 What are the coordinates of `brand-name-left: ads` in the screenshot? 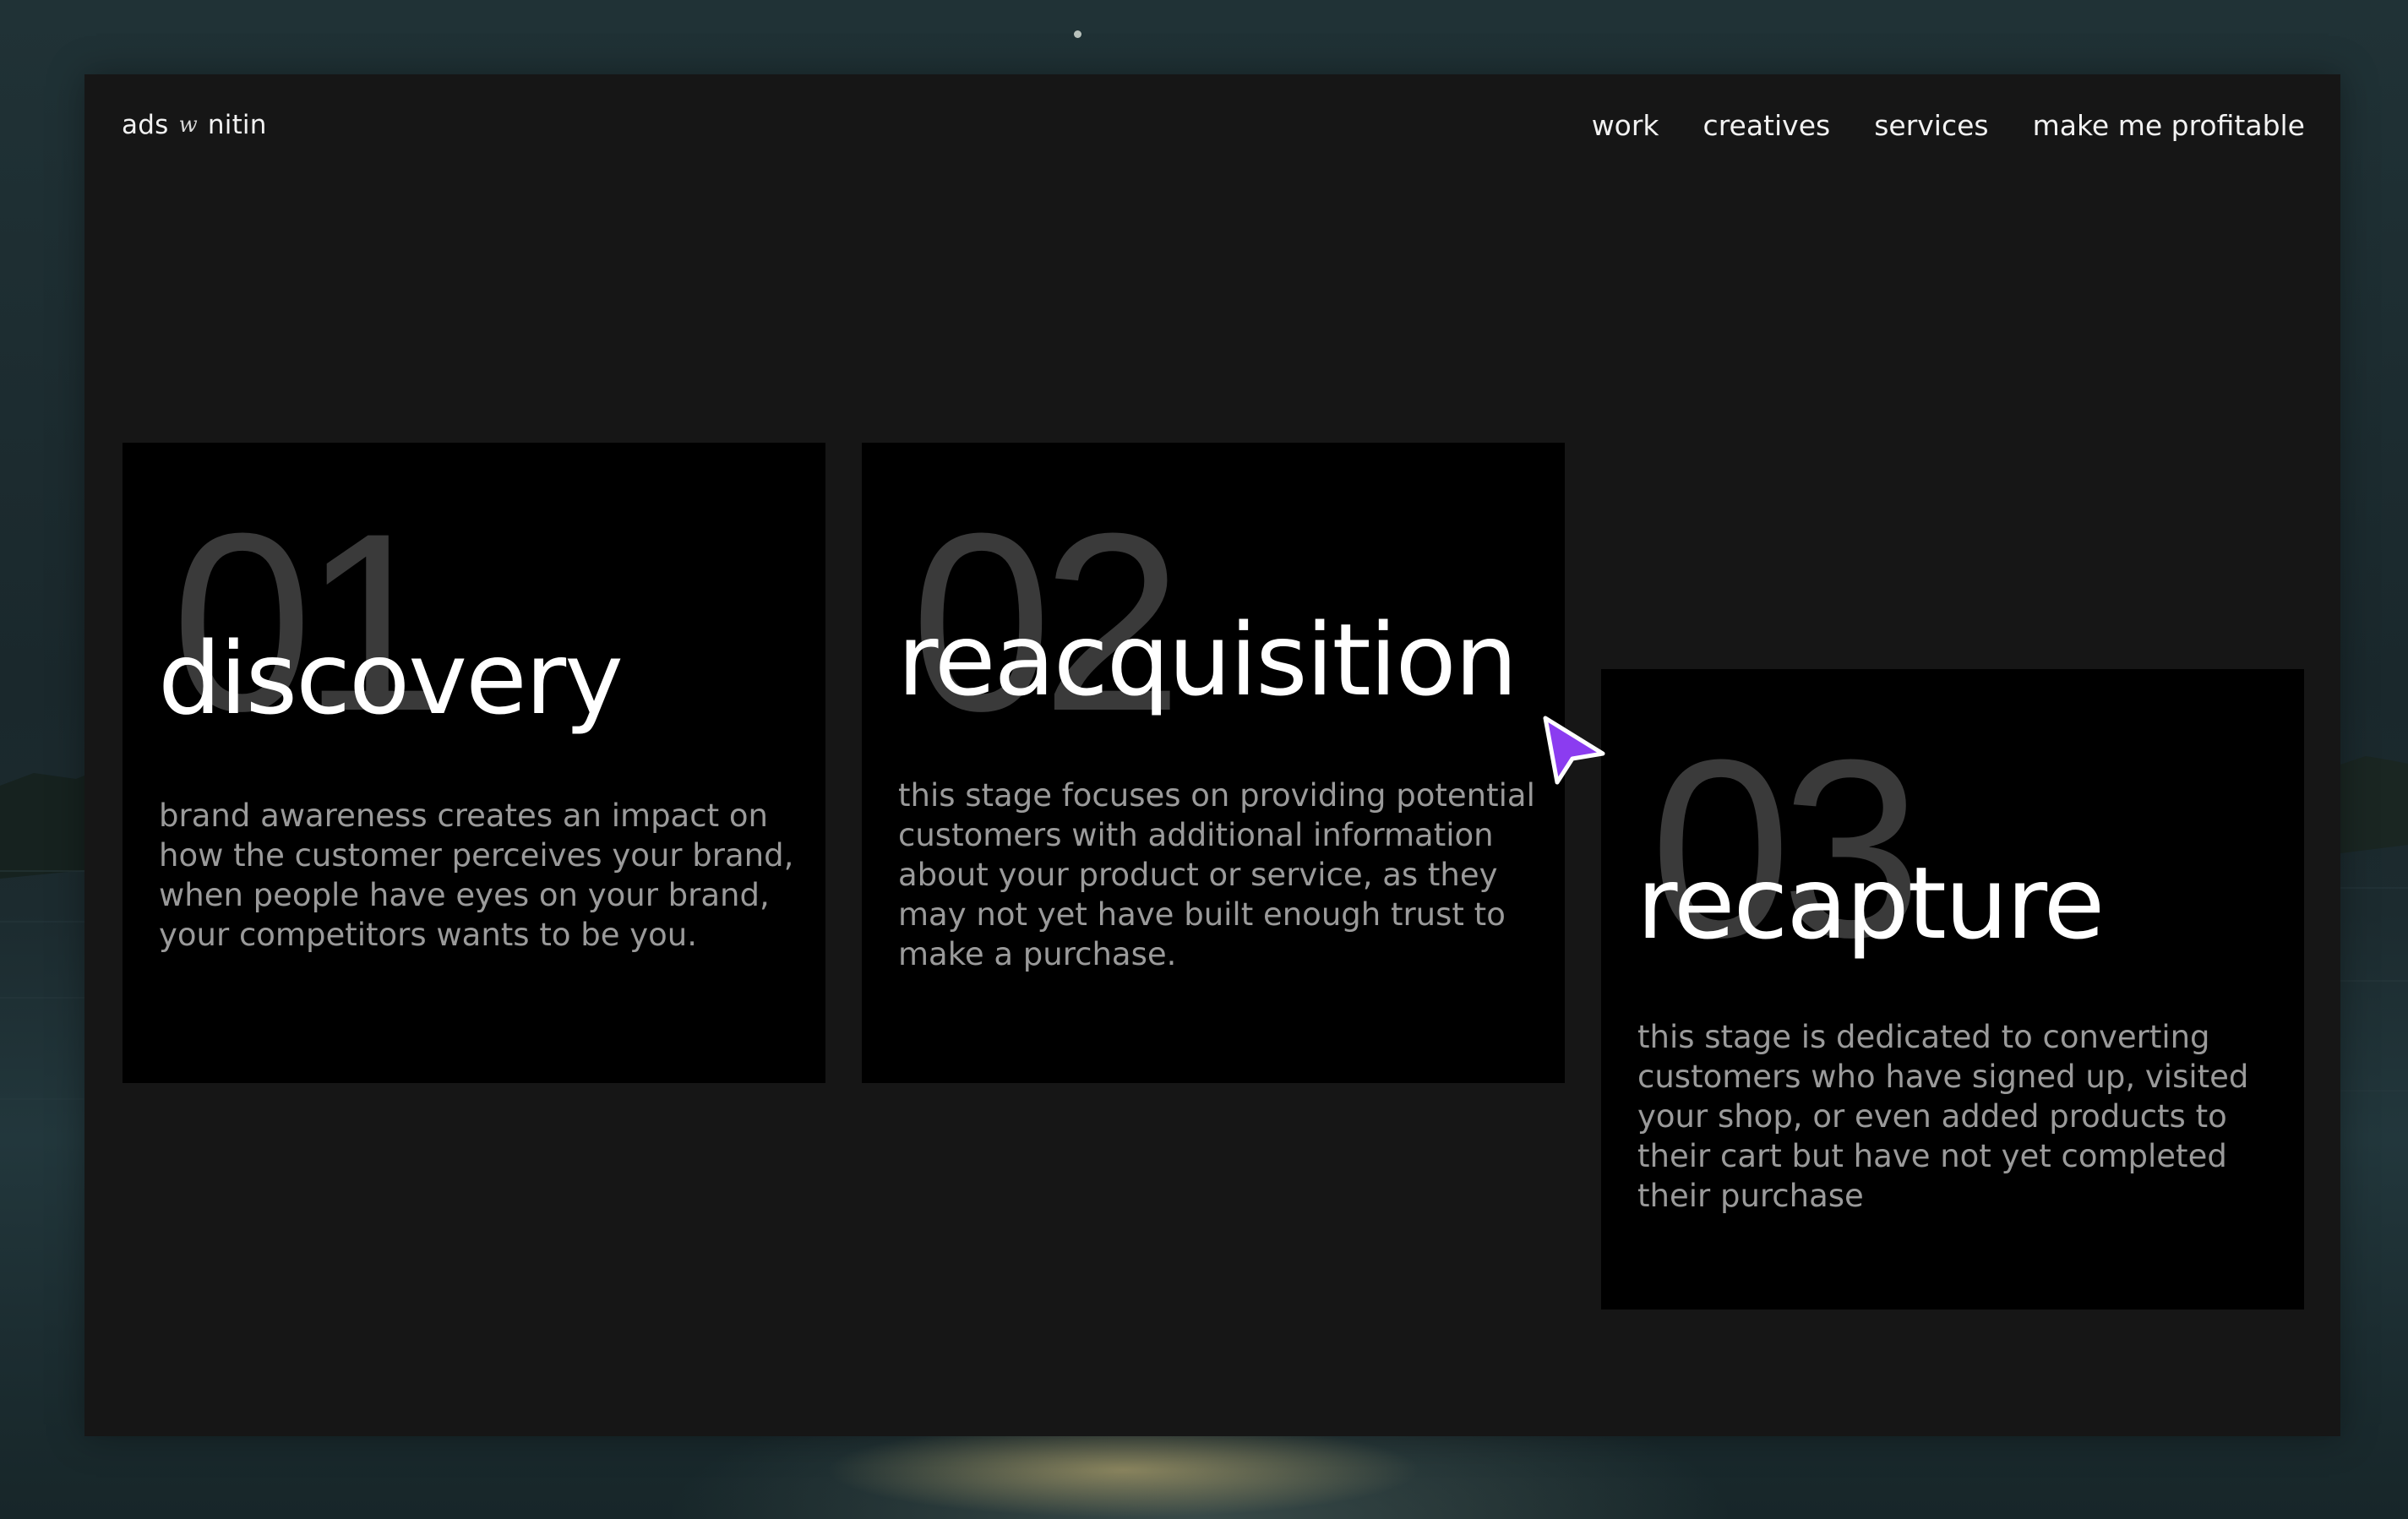 It's located at (145, 125).